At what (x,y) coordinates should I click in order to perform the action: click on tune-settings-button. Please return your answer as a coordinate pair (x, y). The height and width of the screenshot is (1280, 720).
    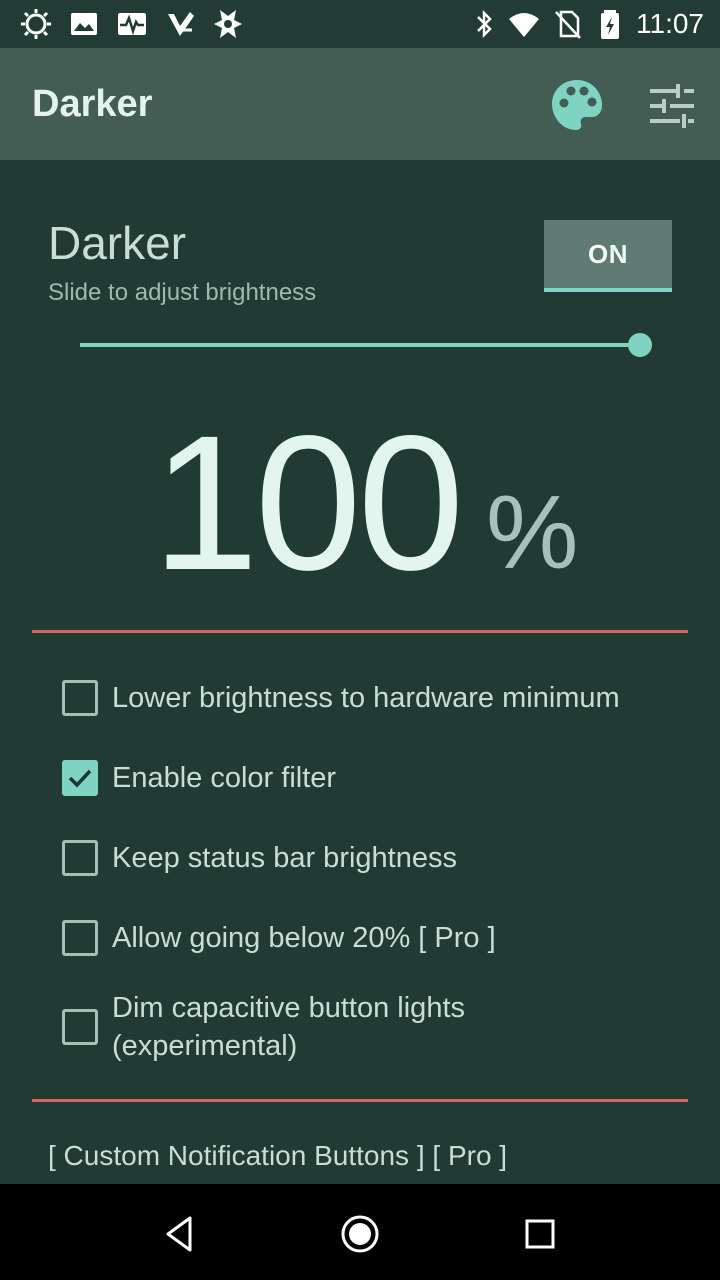
    Looking at the image, I should click on (672, 106).